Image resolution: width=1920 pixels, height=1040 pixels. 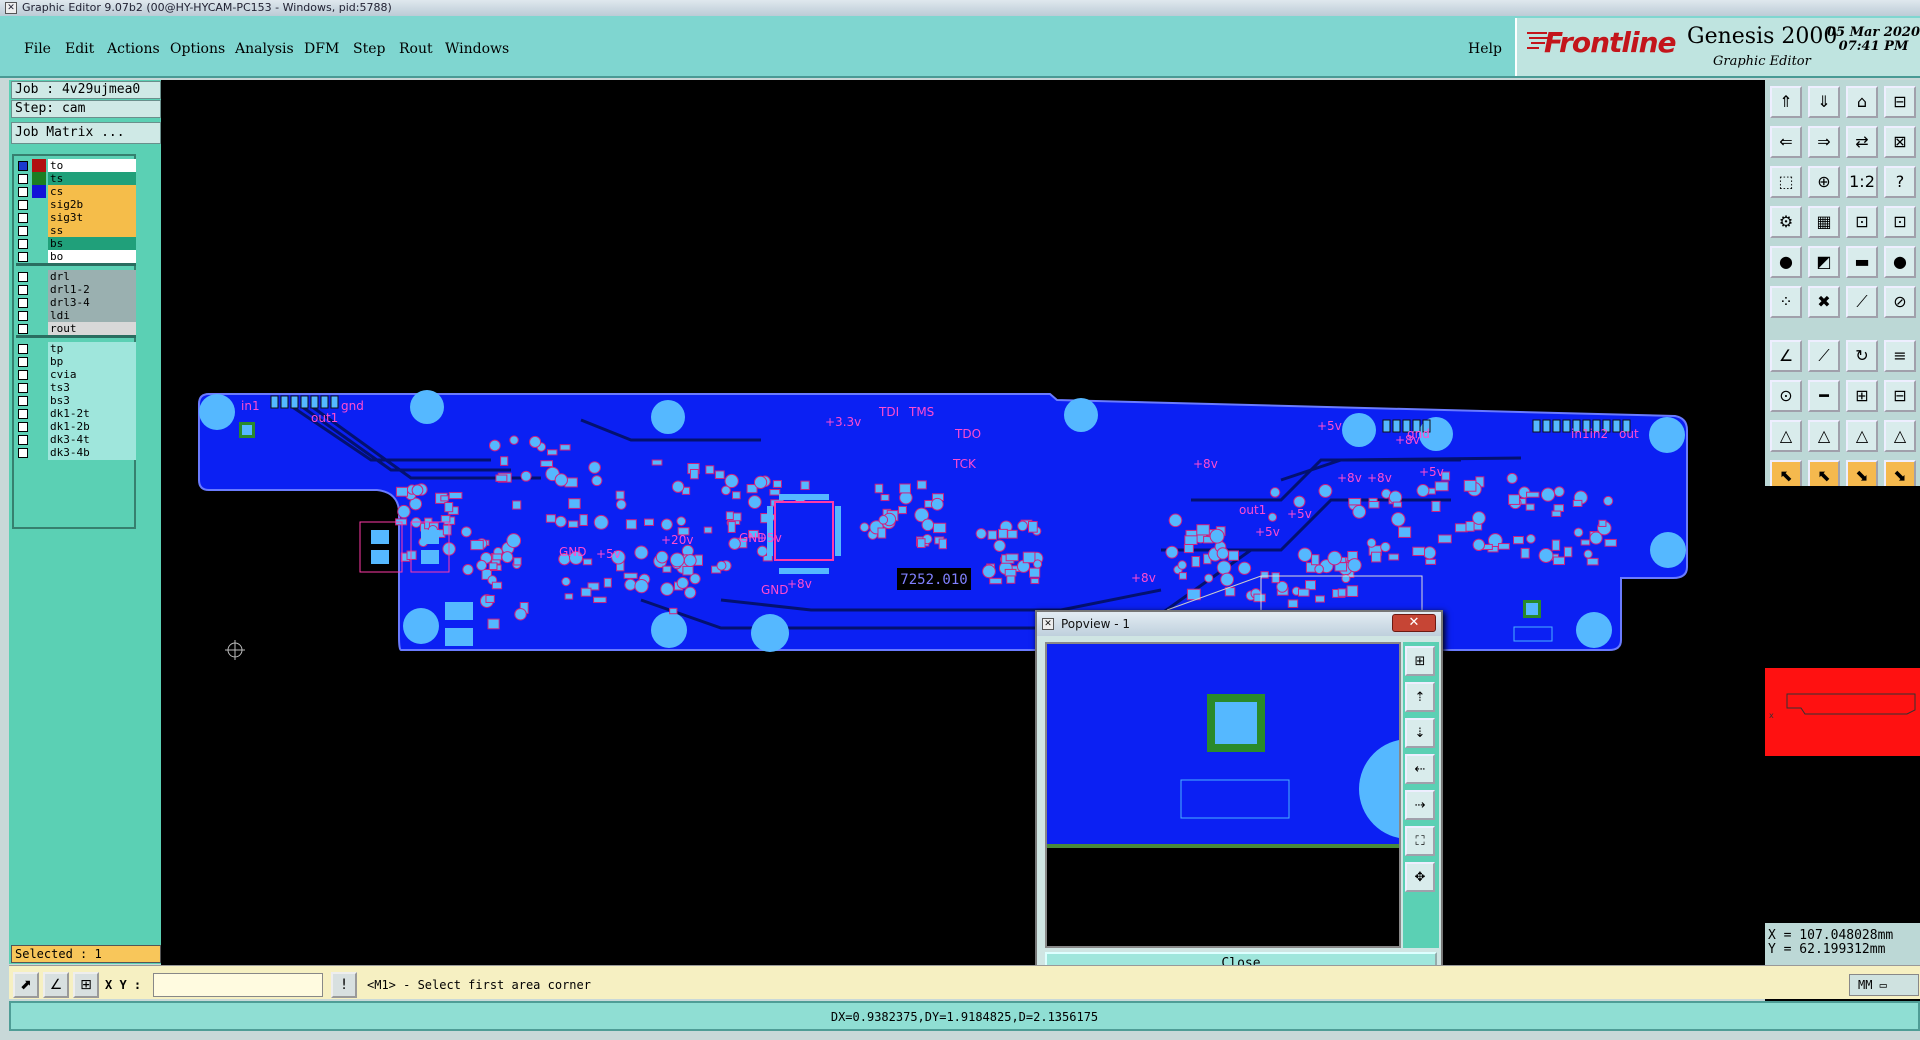 What do you see at coordinates (1420, 841) in the screenshot?
I see `popview-fit-icon: ⛶` at bounding box center [1420, 841].